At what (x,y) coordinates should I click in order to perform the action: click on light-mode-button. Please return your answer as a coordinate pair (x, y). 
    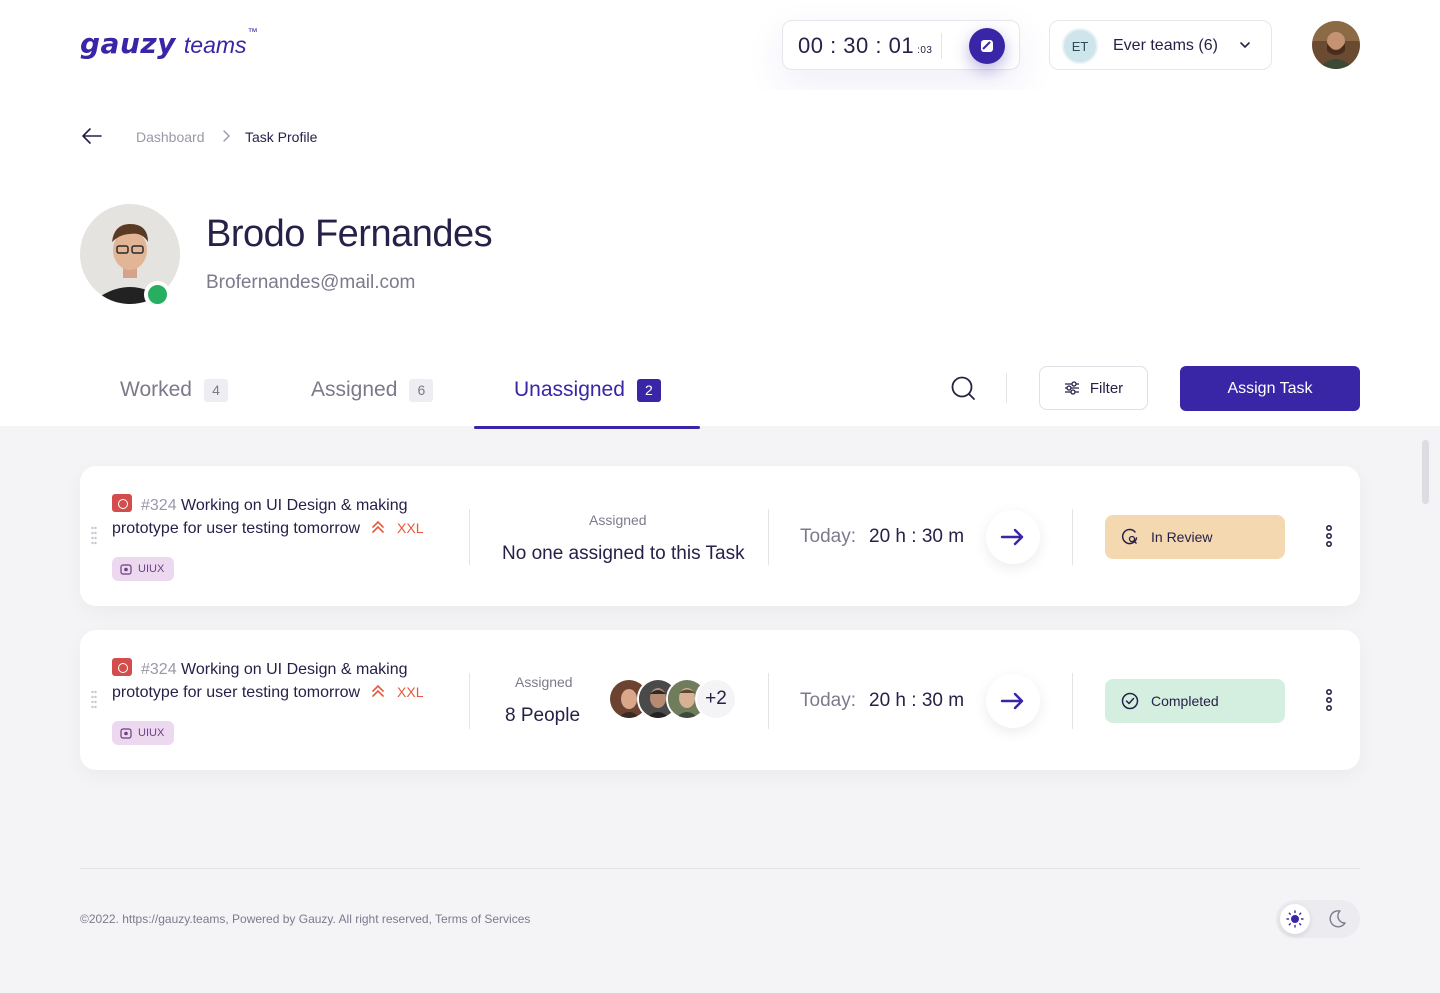
    Looking at the image, I should click on (1295, 919).